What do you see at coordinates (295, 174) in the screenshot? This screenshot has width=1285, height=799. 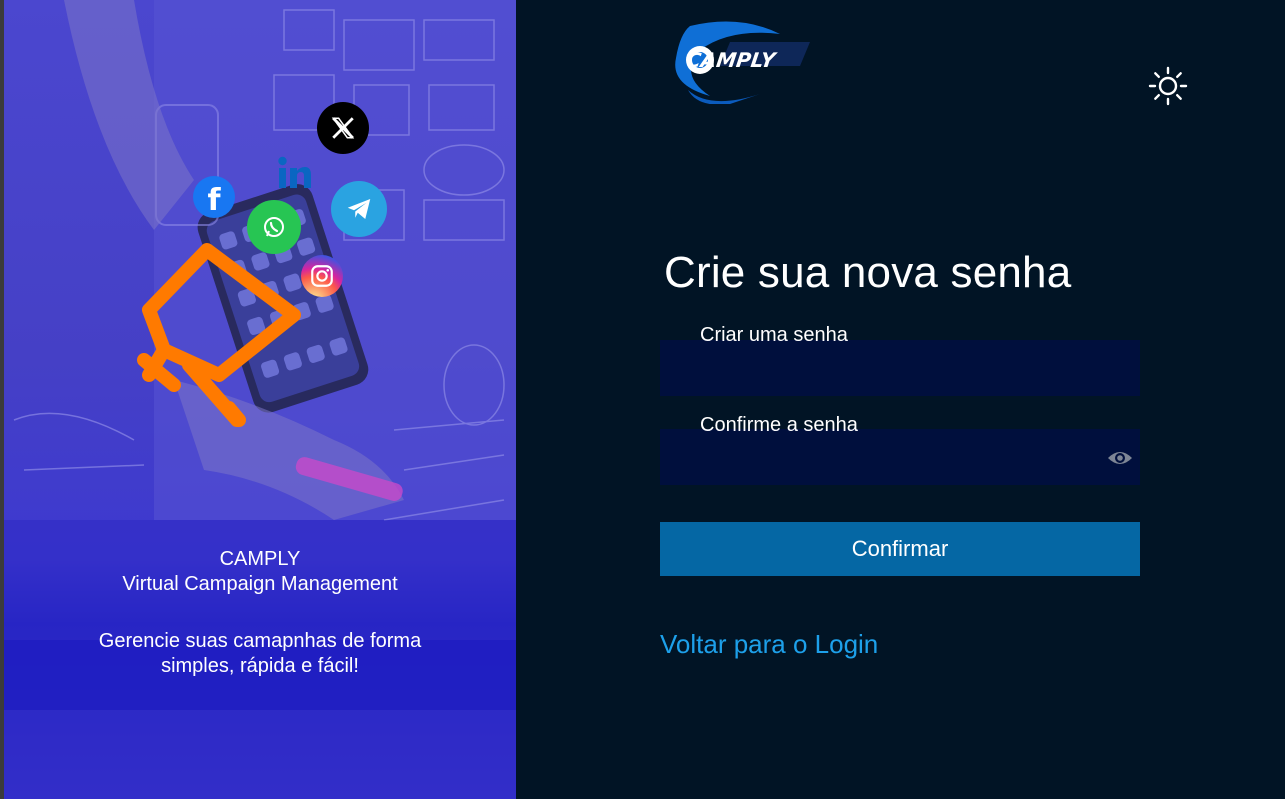 I see `linkedin-icon` at bounding box center [295, 174].